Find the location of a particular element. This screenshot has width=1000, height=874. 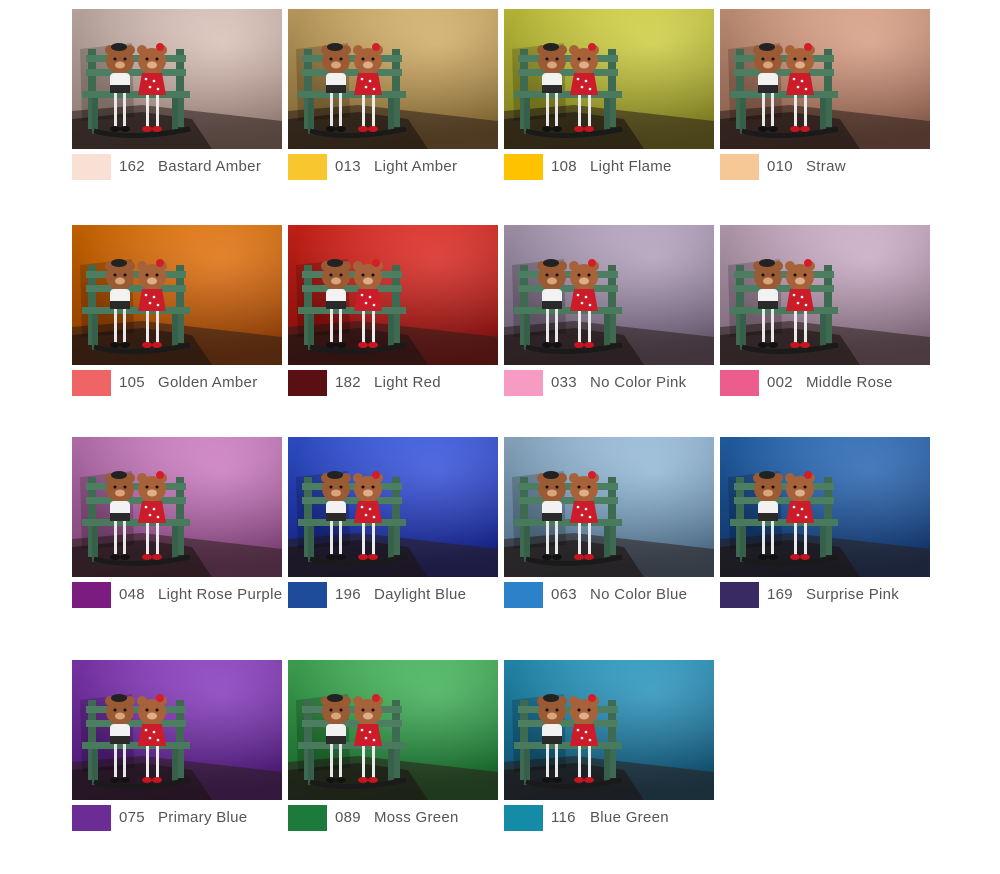

filter-code: 089 is located at coordinates (348, 817).